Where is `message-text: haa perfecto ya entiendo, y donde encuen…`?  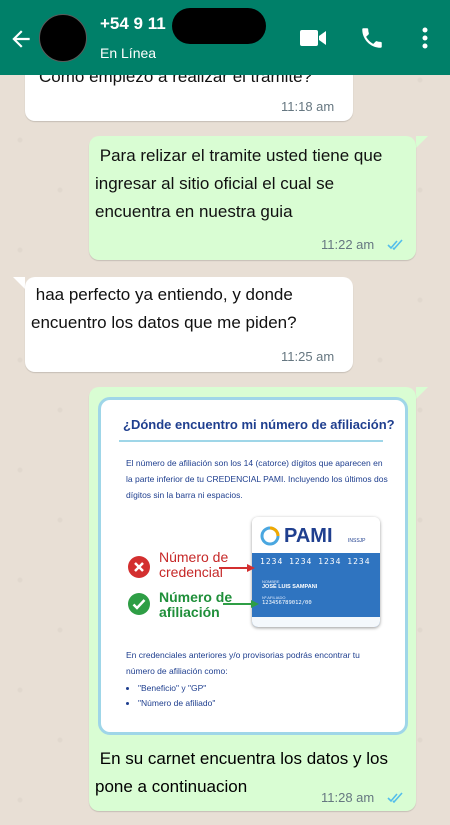
message-text: haa perfecto ya entiendo, y donde encuen… is located at coordinates (164, 308).